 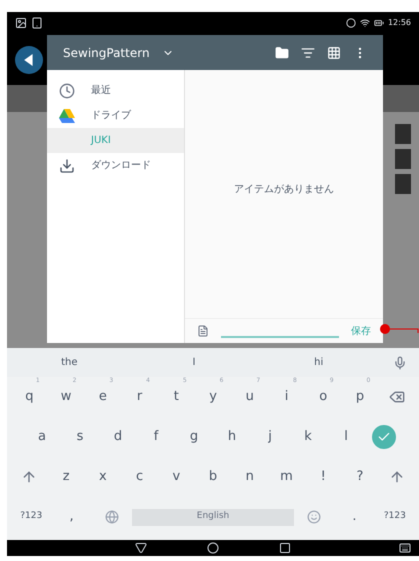 What do you see at coordinates (115, 90) in the screenshot?
I see `sidebar-item: 最近` at bounding box center [115, 90].